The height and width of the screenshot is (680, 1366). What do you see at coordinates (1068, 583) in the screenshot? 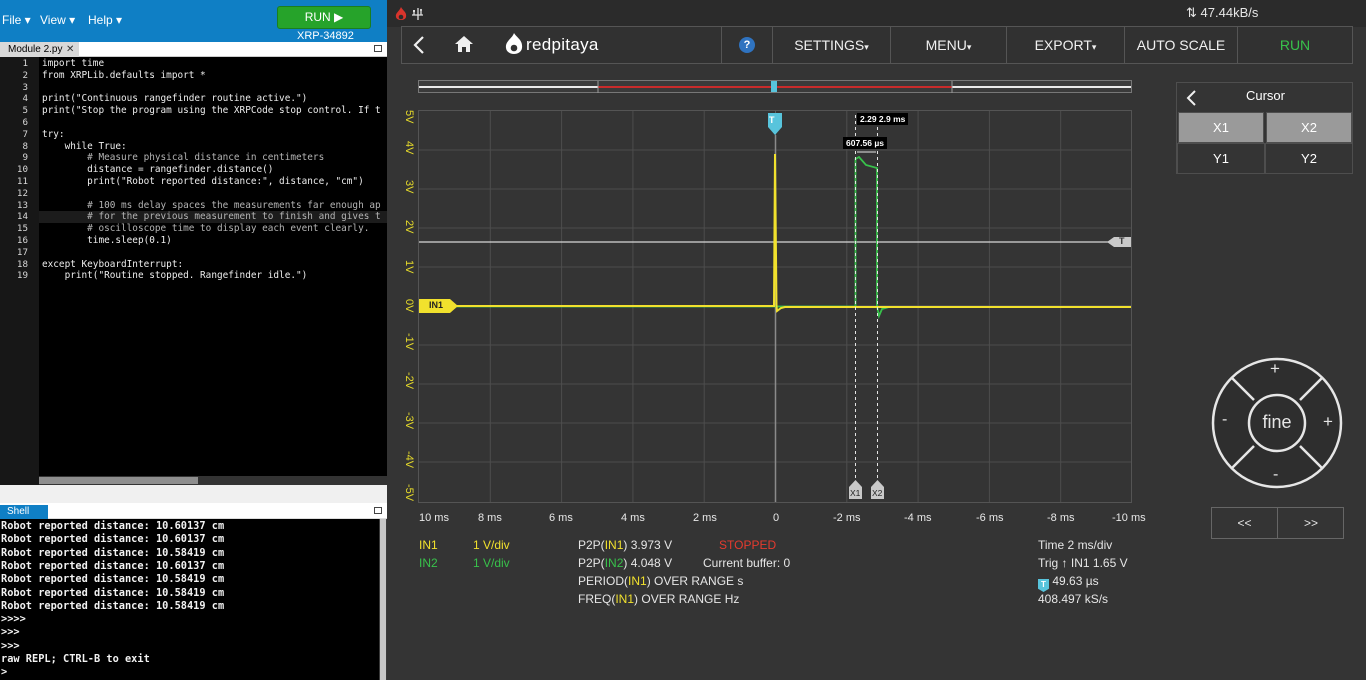
I see `trigger-delay: T 49.63 µs` at bounding box center [1068, 583].